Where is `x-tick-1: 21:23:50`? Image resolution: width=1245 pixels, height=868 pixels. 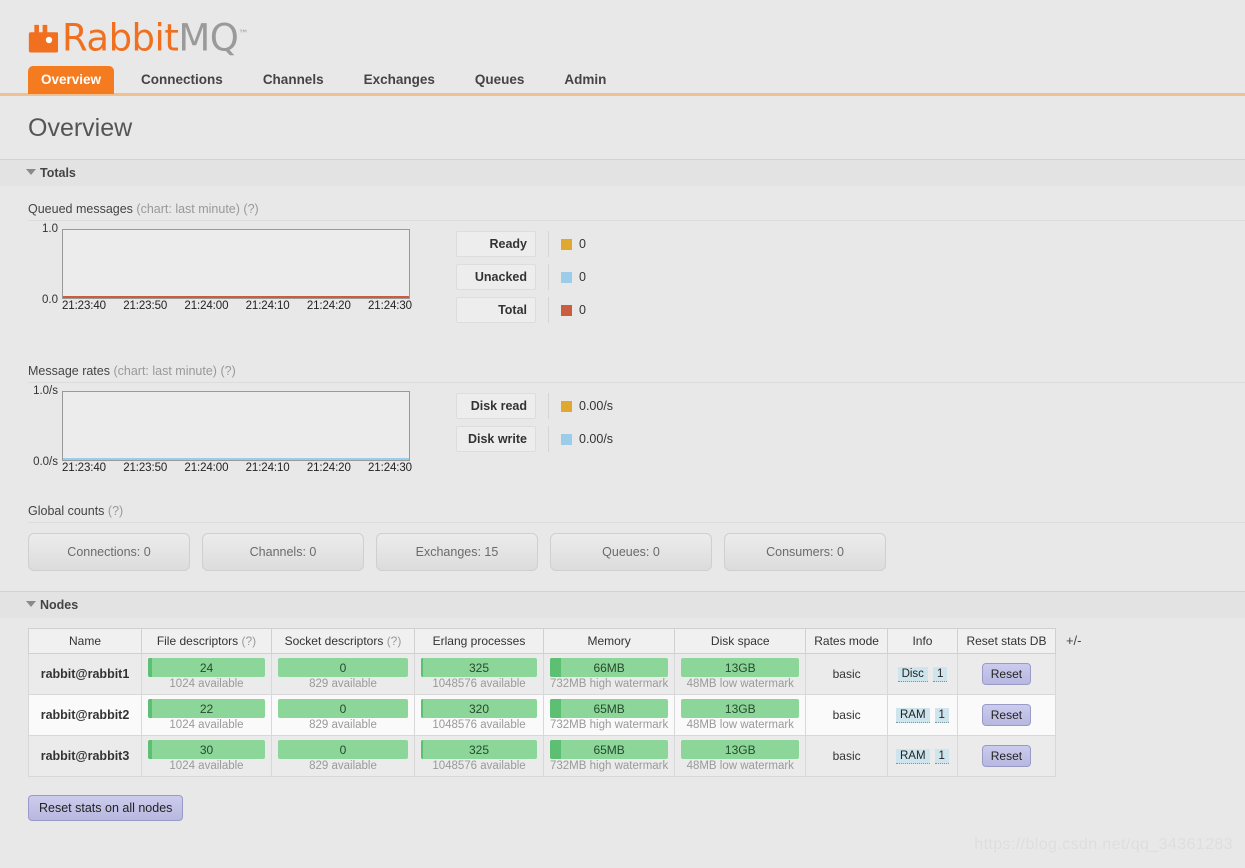
x-tick-1: 21:23:50 is located at coordinates (145, 306).